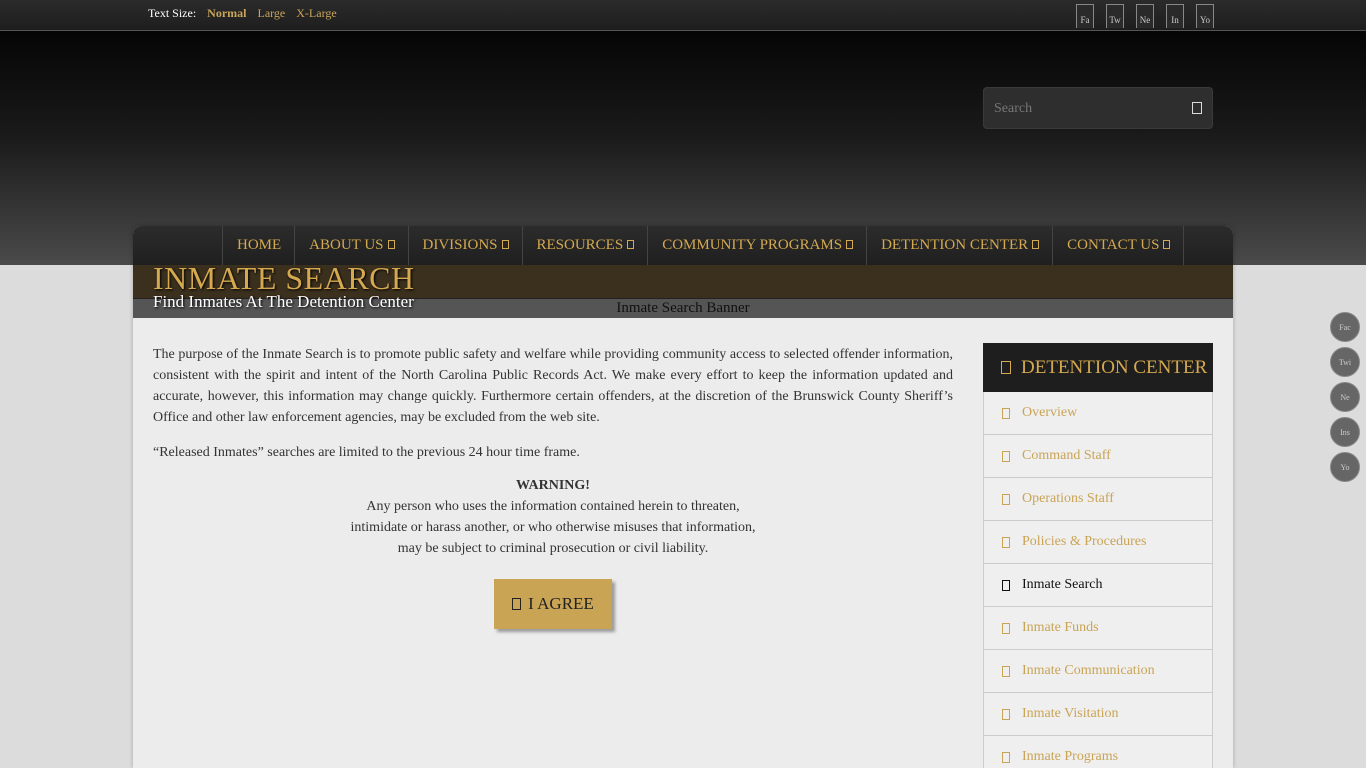  What do you see at coordinates (1115, 16) in the screenshot?
I see `twitter-icon: Tw` at bounding box center [1115, 16].